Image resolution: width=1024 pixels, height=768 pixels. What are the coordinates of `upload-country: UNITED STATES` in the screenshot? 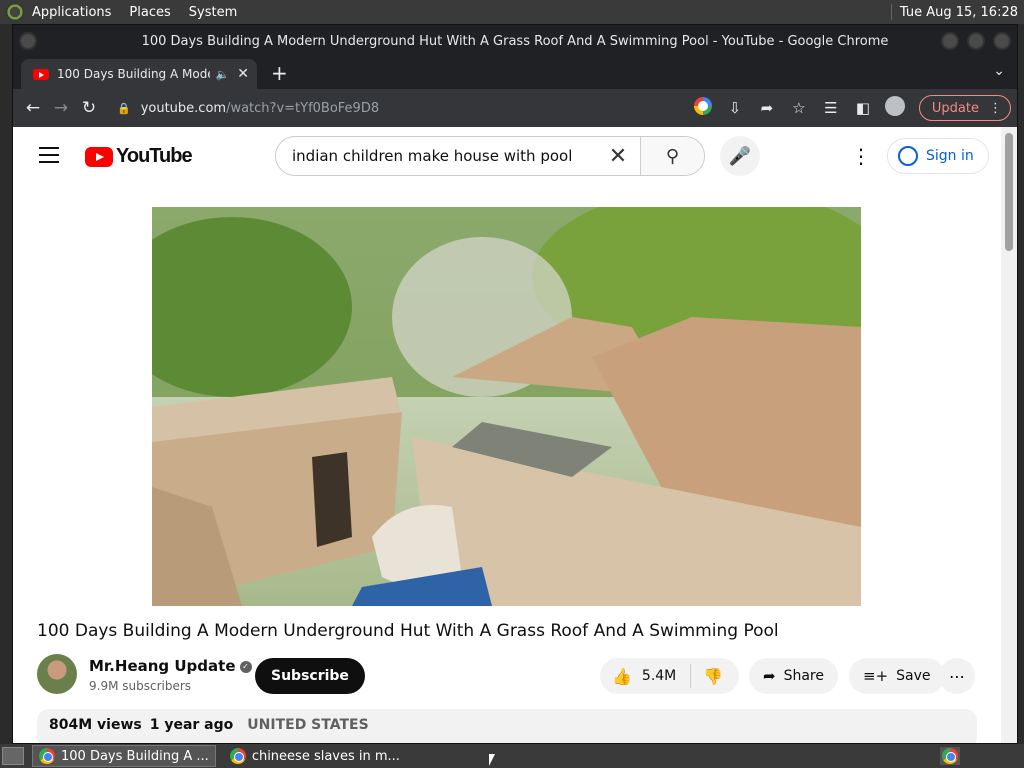 It's located at (308, 725).